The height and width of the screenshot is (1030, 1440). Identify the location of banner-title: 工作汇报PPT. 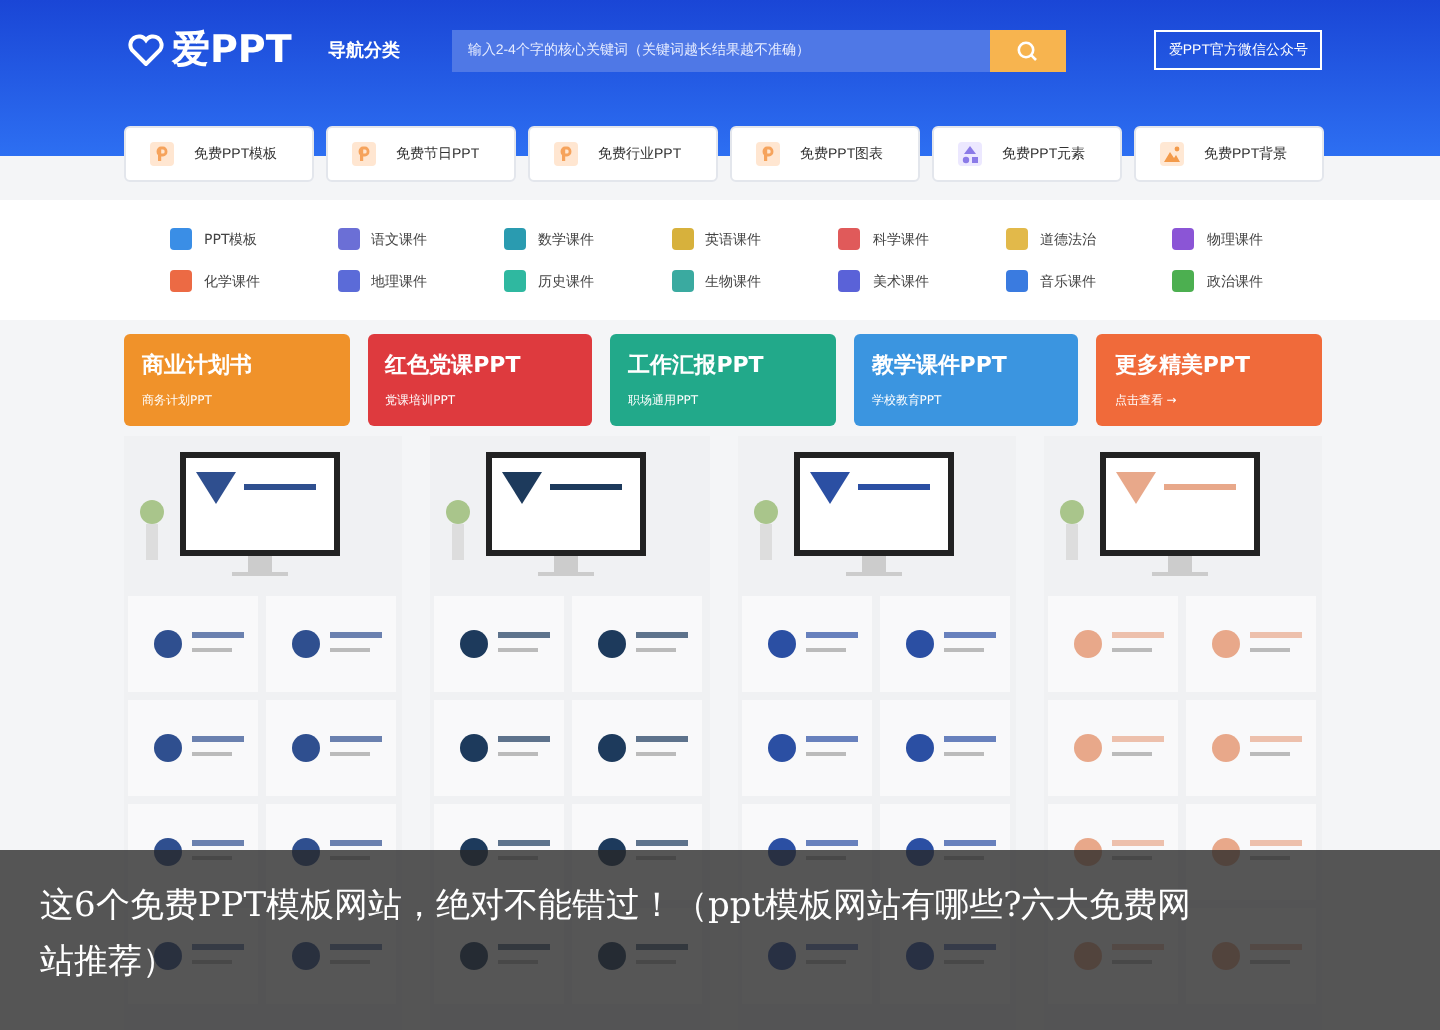
(697, 365).